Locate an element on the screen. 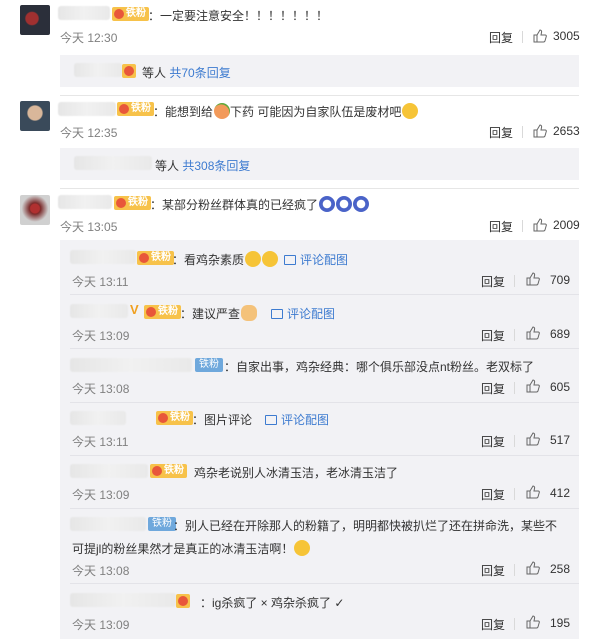 This screenshot has width=599, height=639. reply-text: ：建议严查 is located at coordinates (219, 313).